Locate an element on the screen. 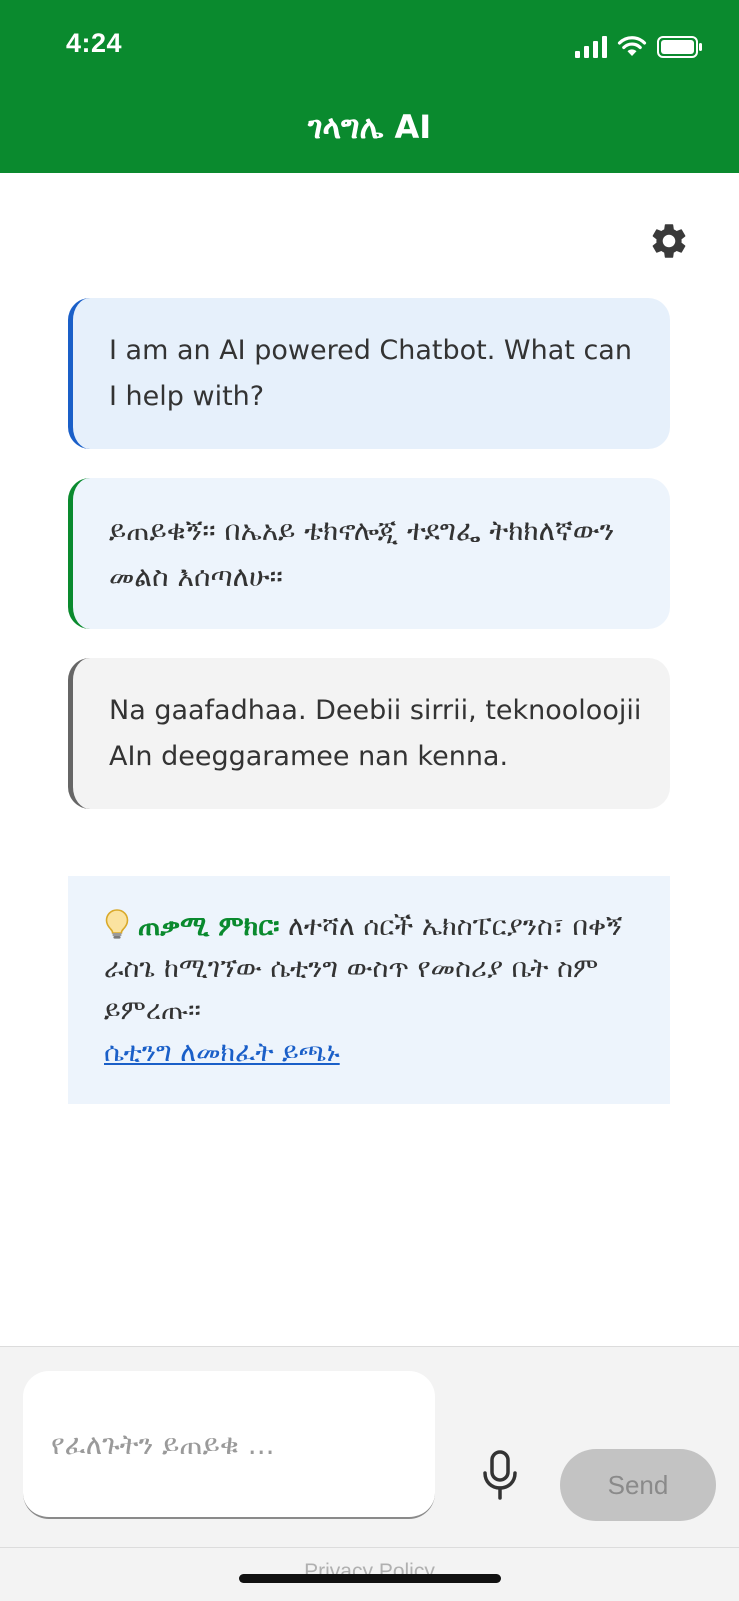  send-button: Send is located at coordinates (638, 1485).